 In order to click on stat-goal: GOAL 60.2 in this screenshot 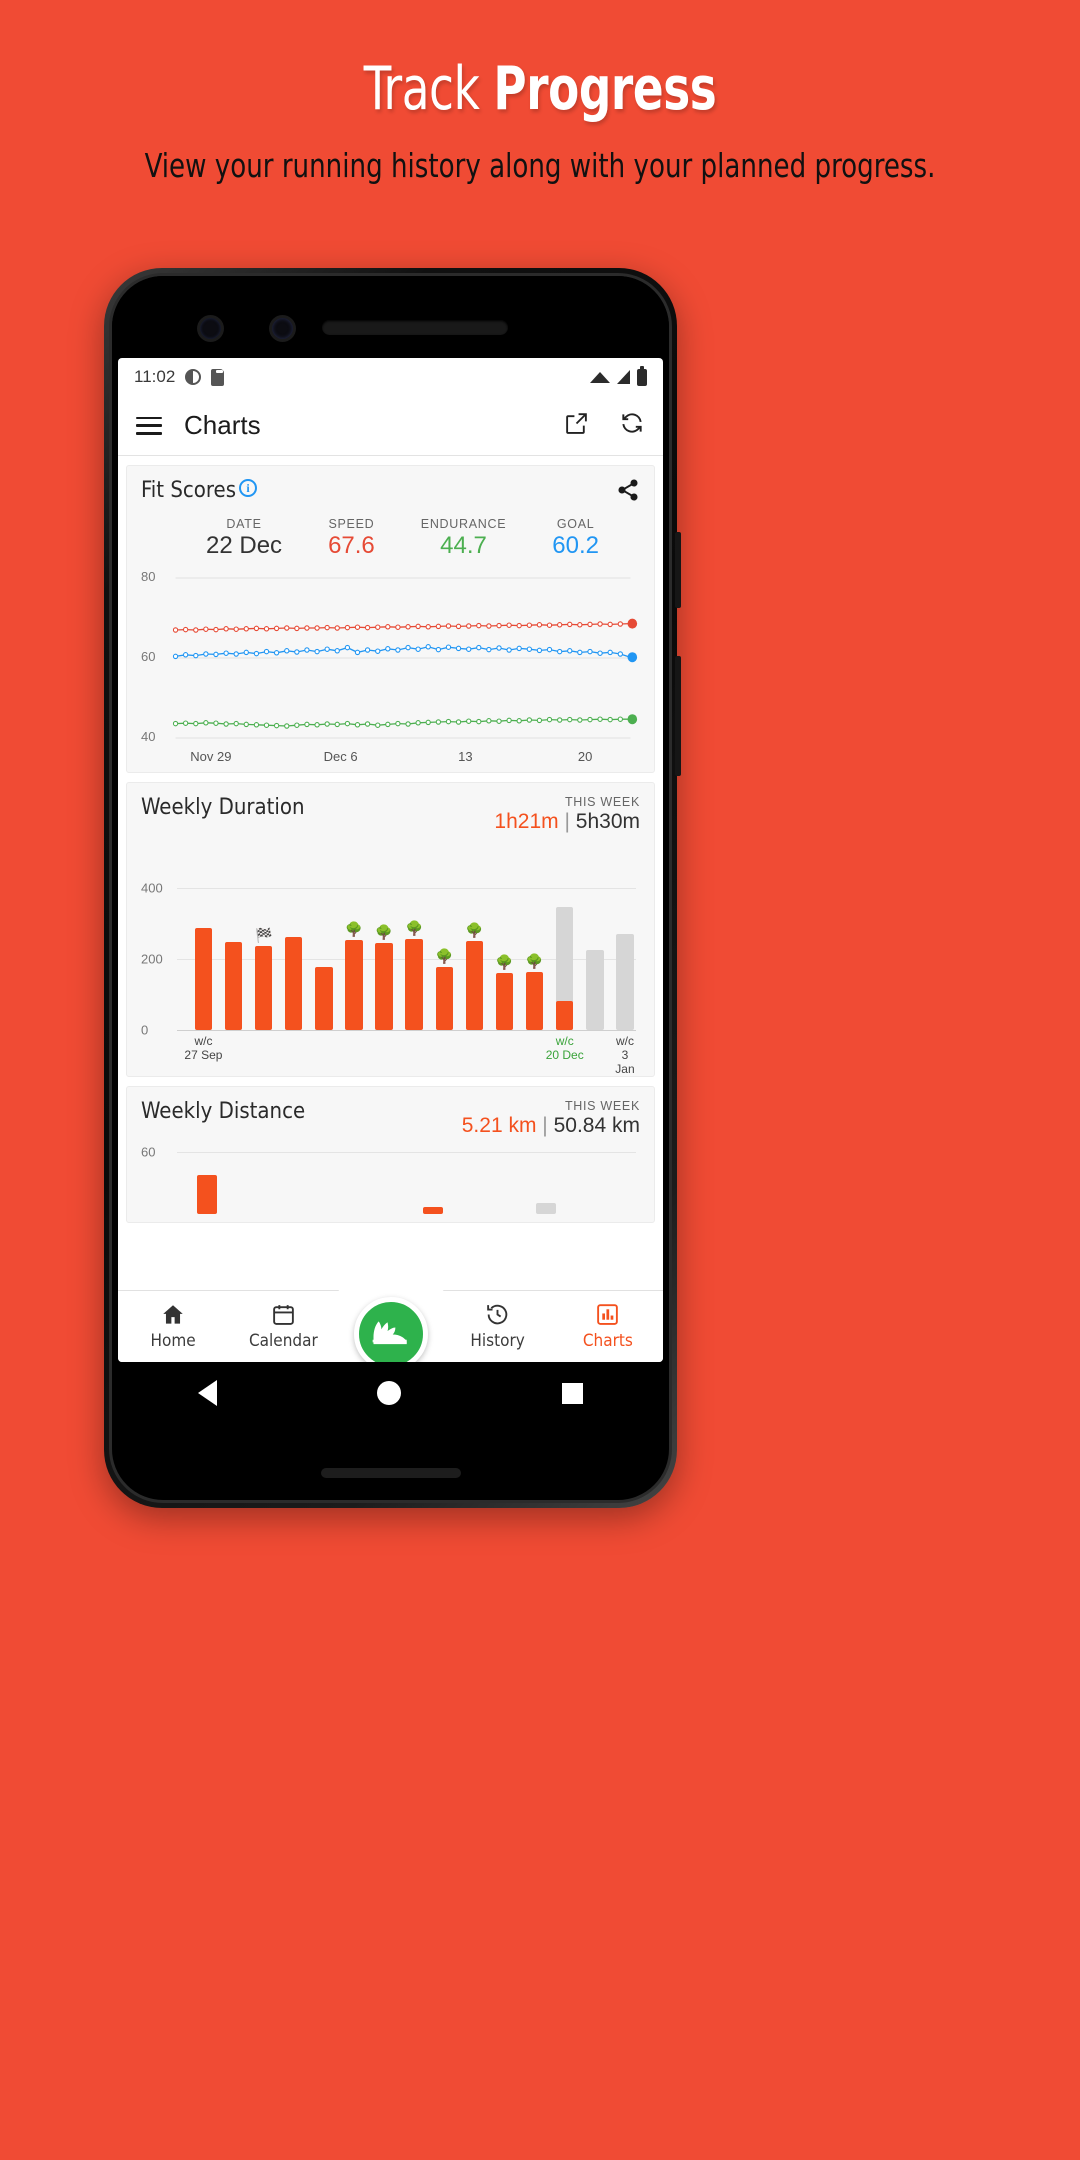, I will do `click(575, 538)`.